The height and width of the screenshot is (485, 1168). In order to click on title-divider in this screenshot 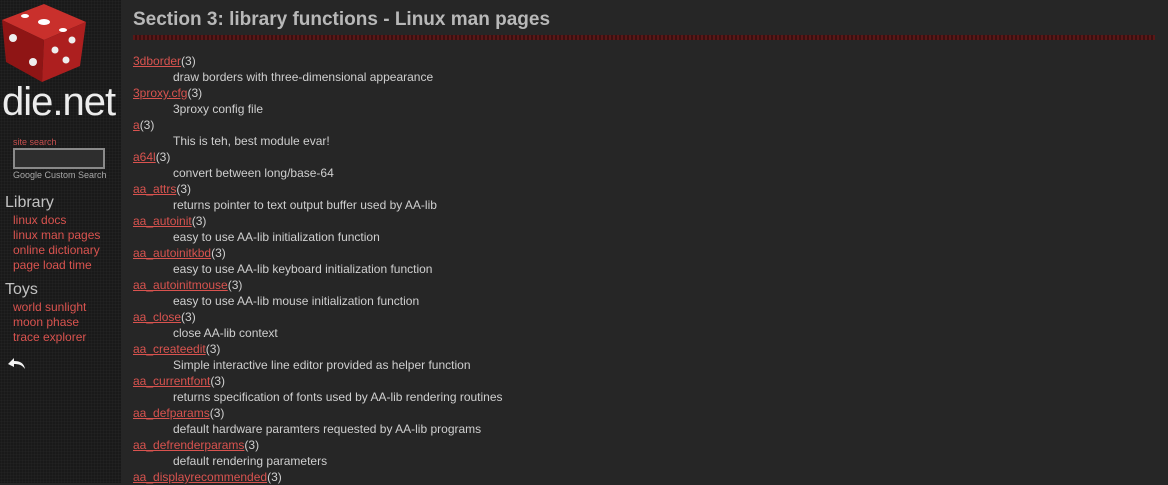, I will do `click(644, 37)`.